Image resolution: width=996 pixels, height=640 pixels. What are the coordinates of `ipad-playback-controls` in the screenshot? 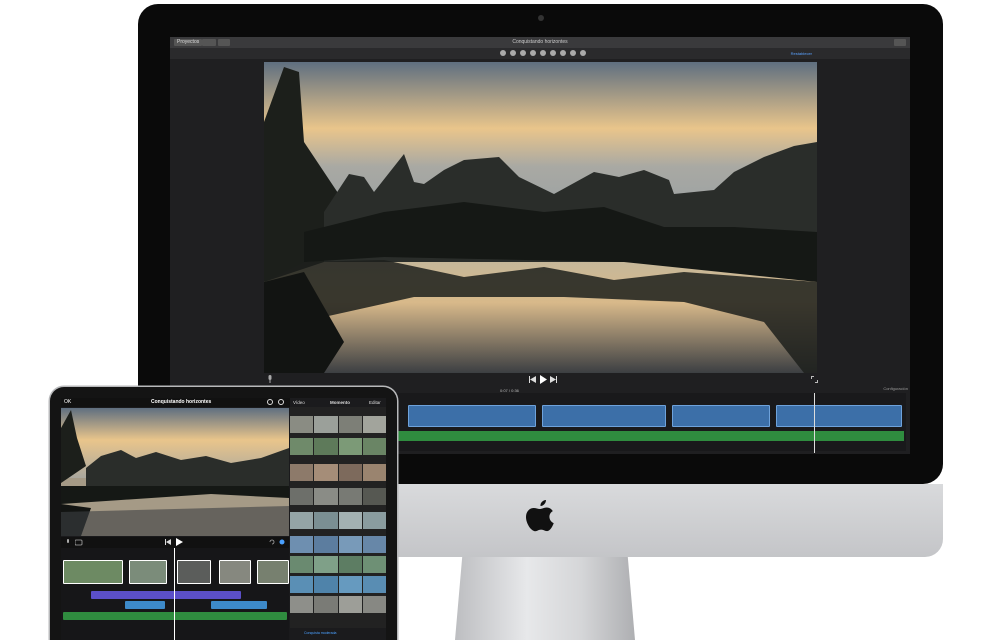 It's located at (175, 542).